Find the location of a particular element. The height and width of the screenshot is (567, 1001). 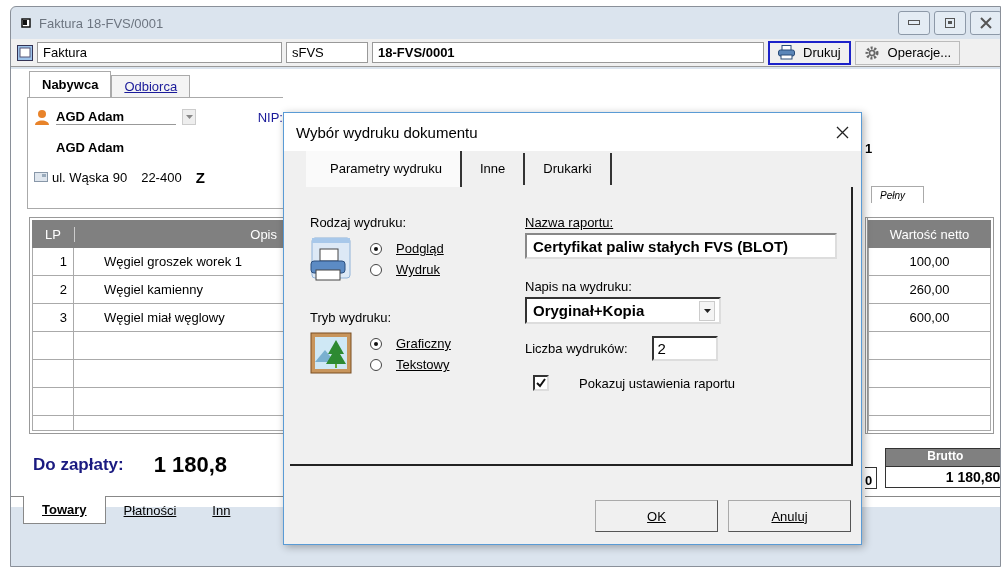

series-field: sFVS is located at coordinates (327, 52).